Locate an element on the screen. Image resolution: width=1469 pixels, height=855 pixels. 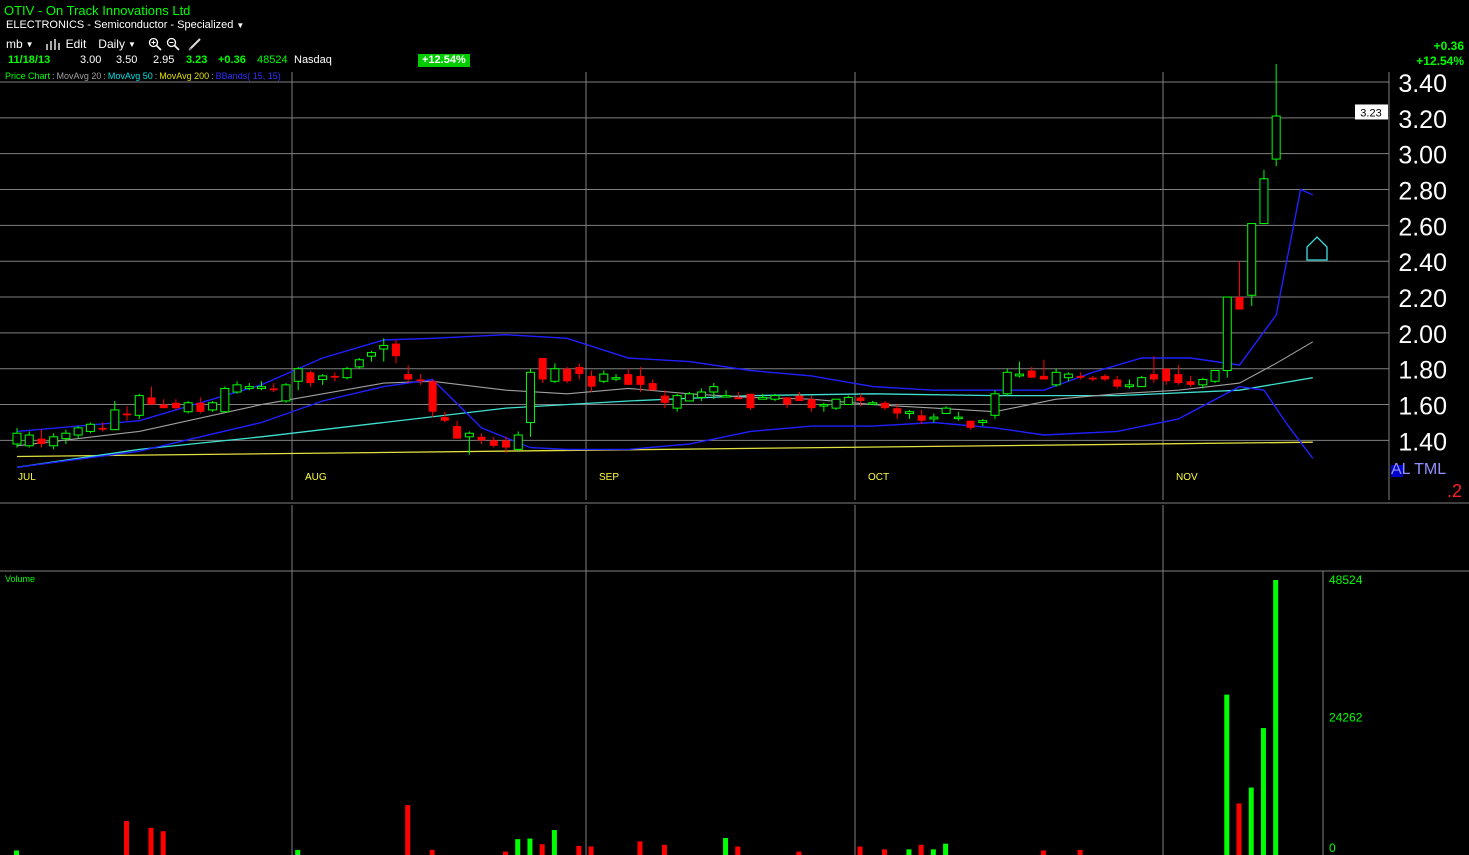
volume-tick-label: 48524 is located at coordinates (1346, 580).